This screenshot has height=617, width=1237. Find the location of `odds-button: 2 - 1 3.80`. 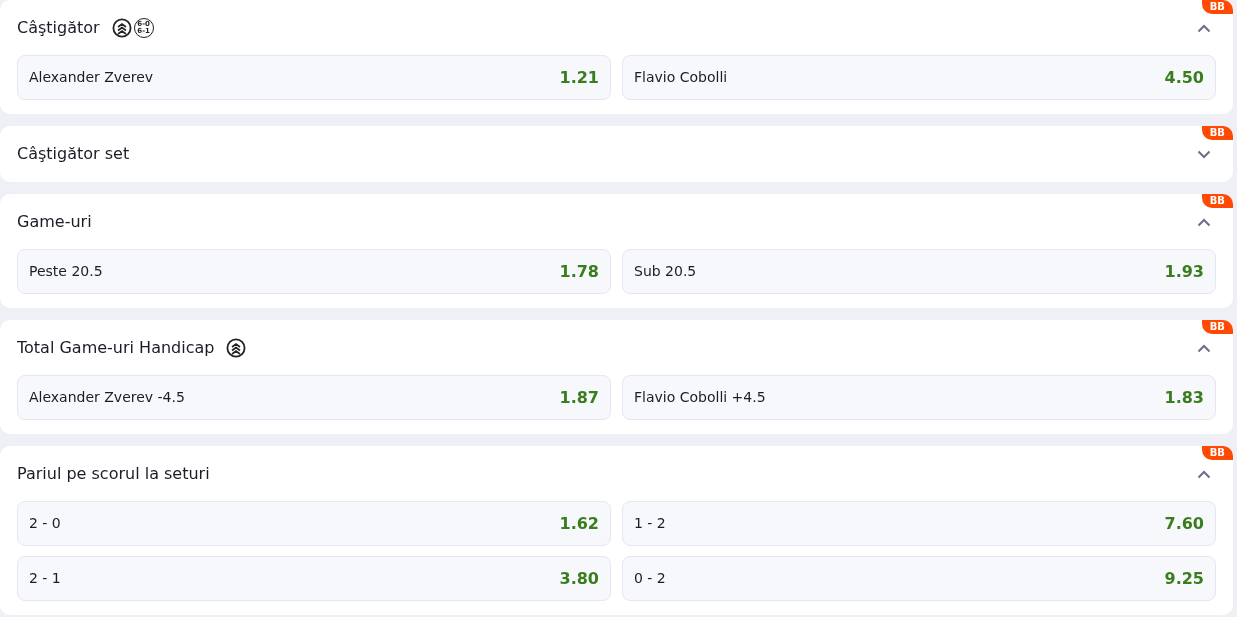

odds-button: 2 - 1 3.80 is located at coordinates (314, 578).